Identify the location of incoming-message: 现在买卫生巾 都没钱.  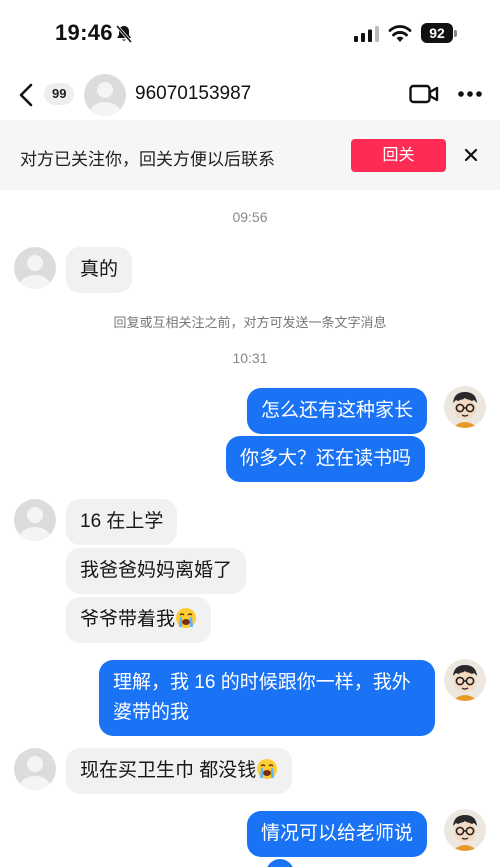
(179, 771).